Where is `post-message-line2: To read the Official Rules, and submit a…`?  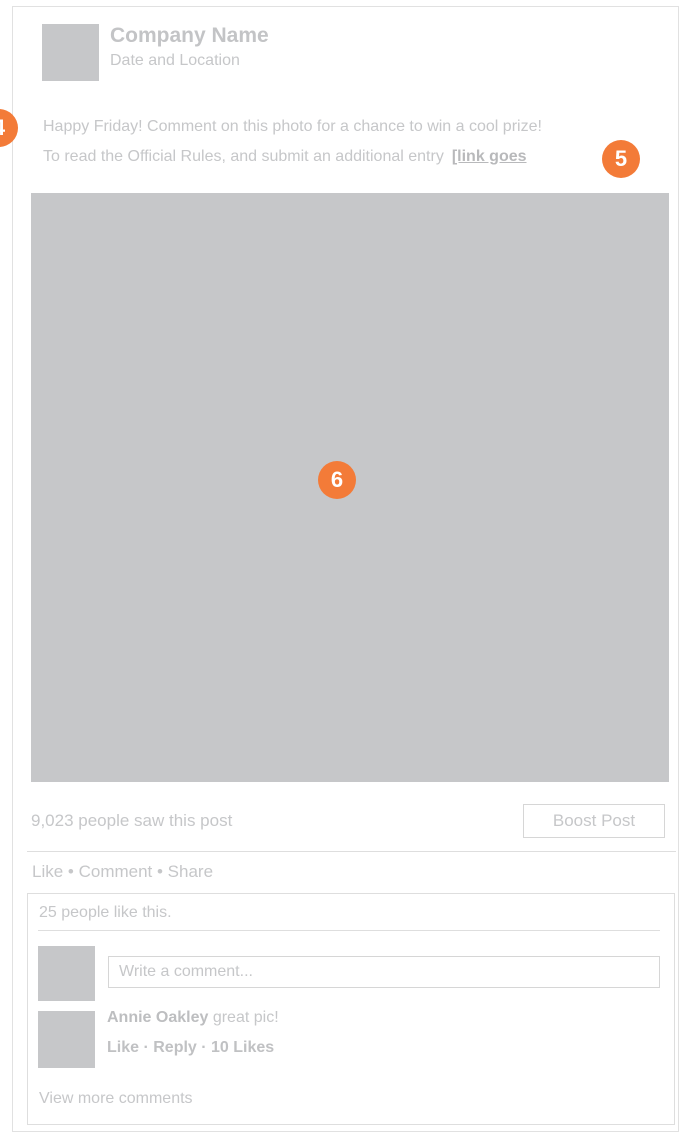 post-message-line2: To read the Official Rules, and submit a… is located at coordinates (285, 157).